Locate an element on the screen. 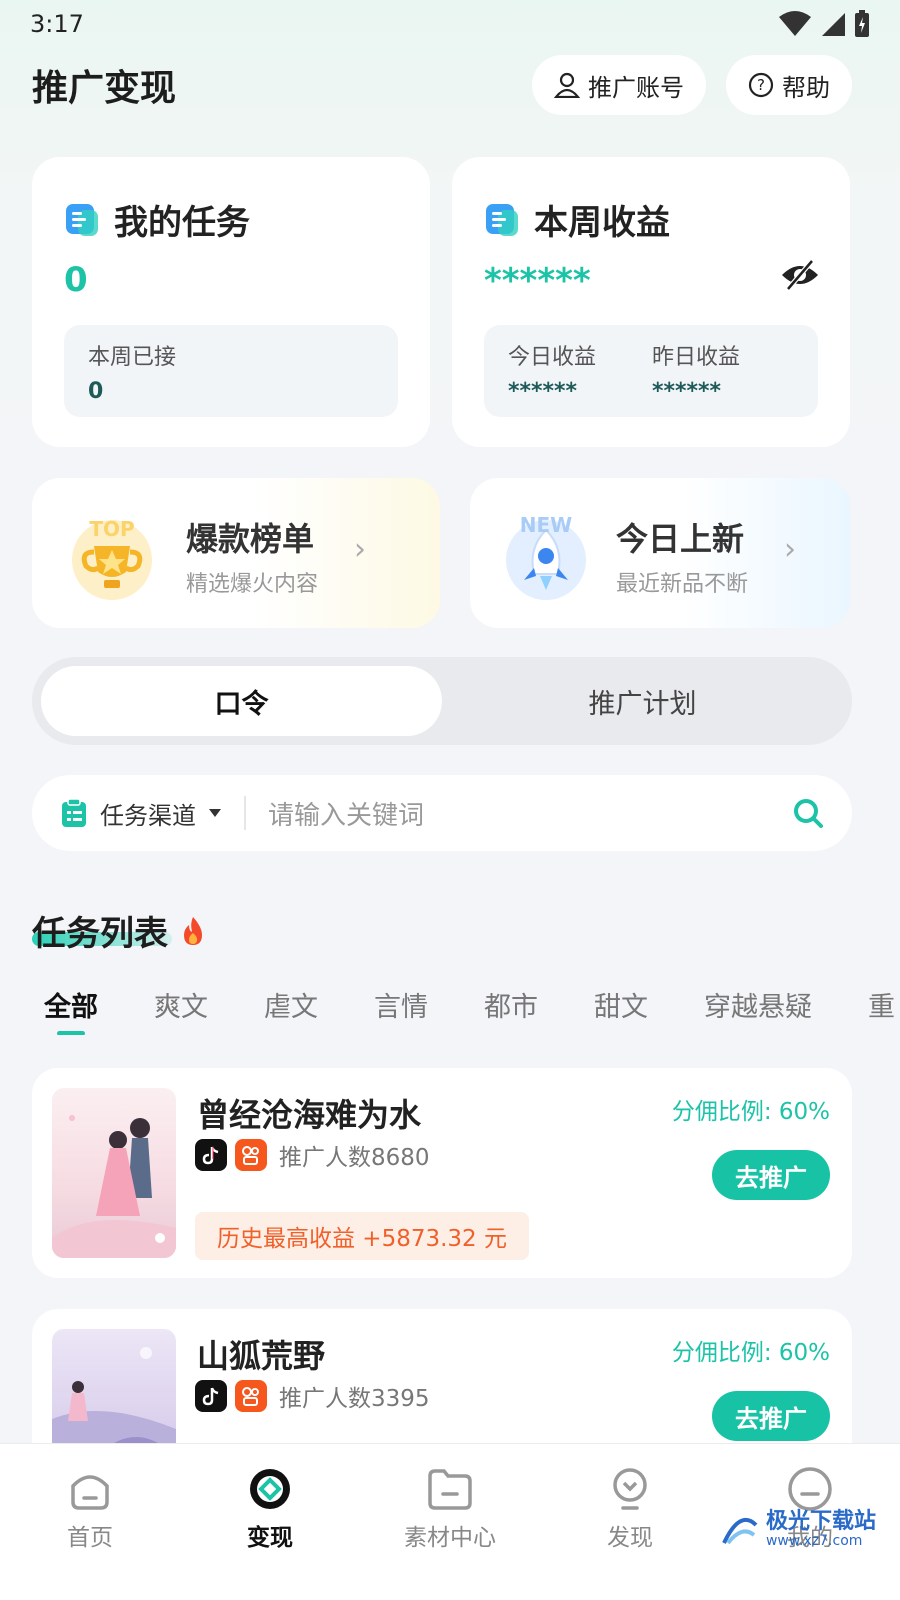 This screenshot has width=900, height=1600. trophy-badge: TOP is located at coordinates (111, 529).